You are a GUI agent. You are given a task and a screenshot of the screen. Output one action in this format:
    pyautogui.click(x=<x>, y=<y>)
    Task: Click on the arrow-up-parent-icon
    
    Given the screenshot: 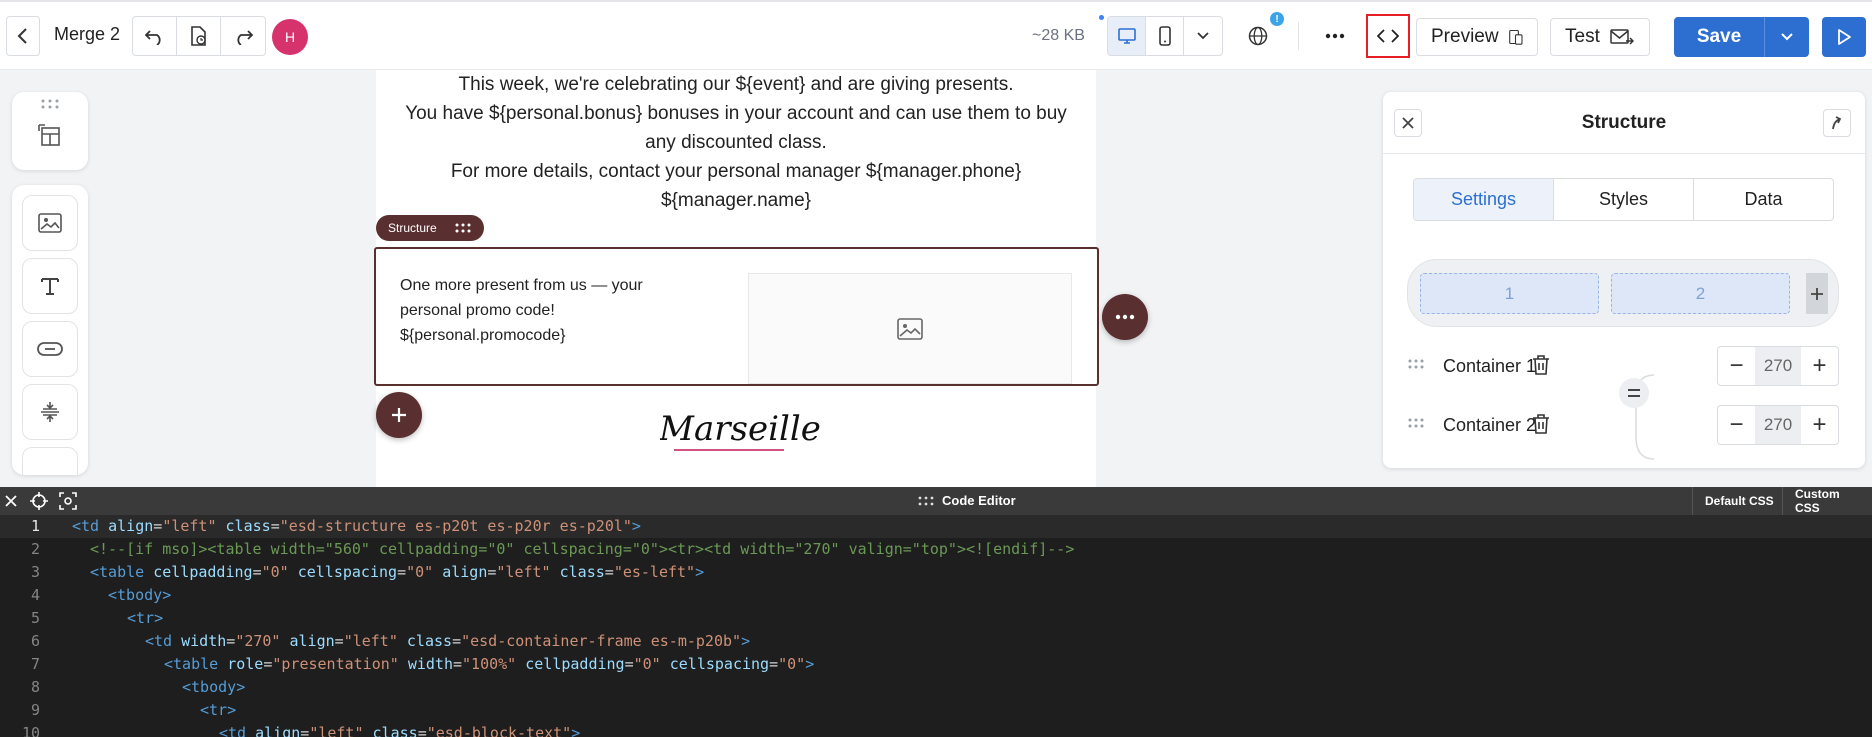 What is the action you would take?
    pyautogui.click(x=1837, y=123)
    